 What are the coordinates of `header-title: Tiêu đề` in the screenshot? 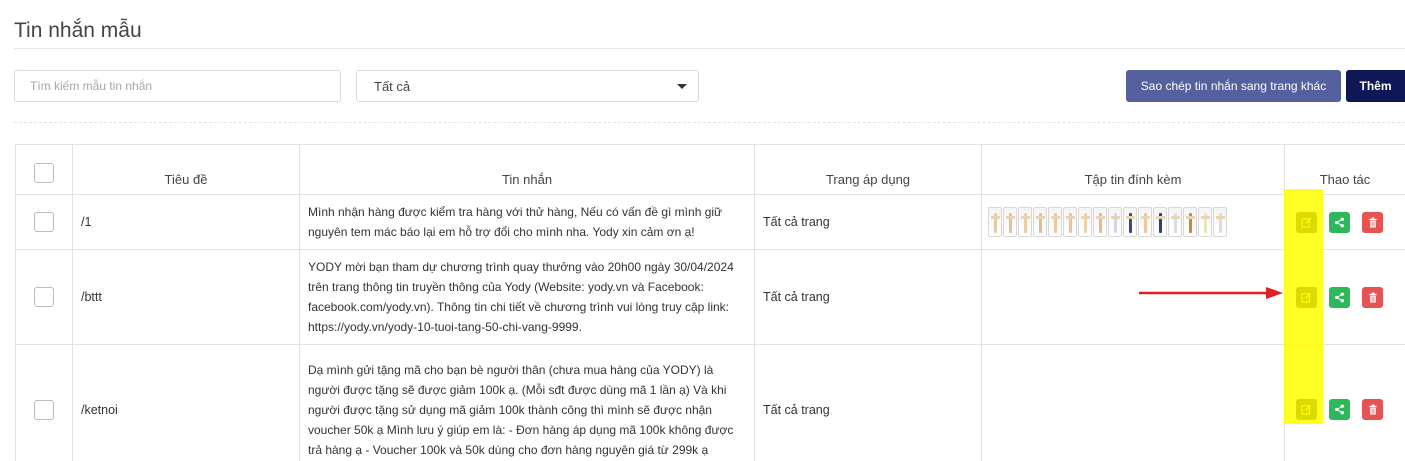 It's located at (186, 169).